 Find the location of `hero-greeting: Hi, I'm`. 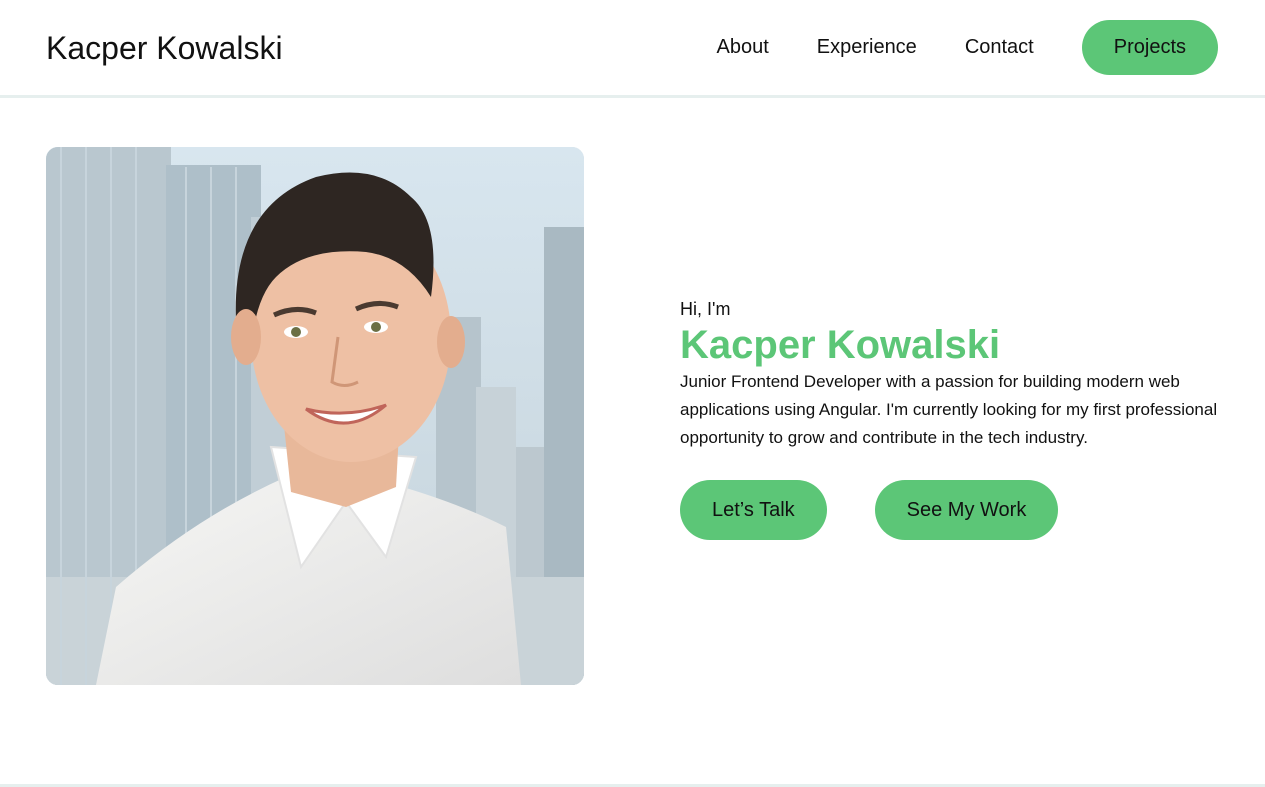

hero-greeting: Hi, I'm is located at coordinates (705, 309).